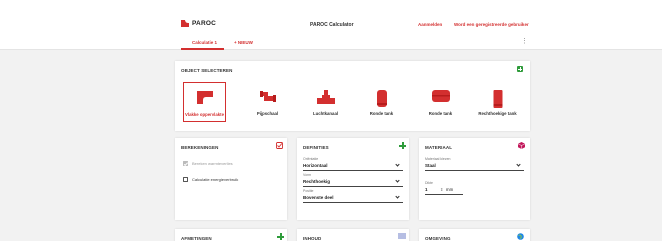  Describe the element at coordinates (441, 189) in the screenshot. I see `thickness-stepper-icon: ⇕` at that location.